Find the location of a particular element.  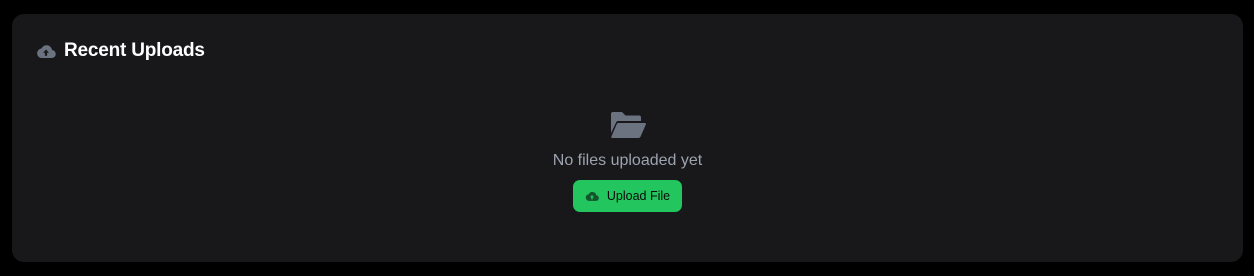

empty-message: No files uploaded yet is located at coordinates (627, 160).